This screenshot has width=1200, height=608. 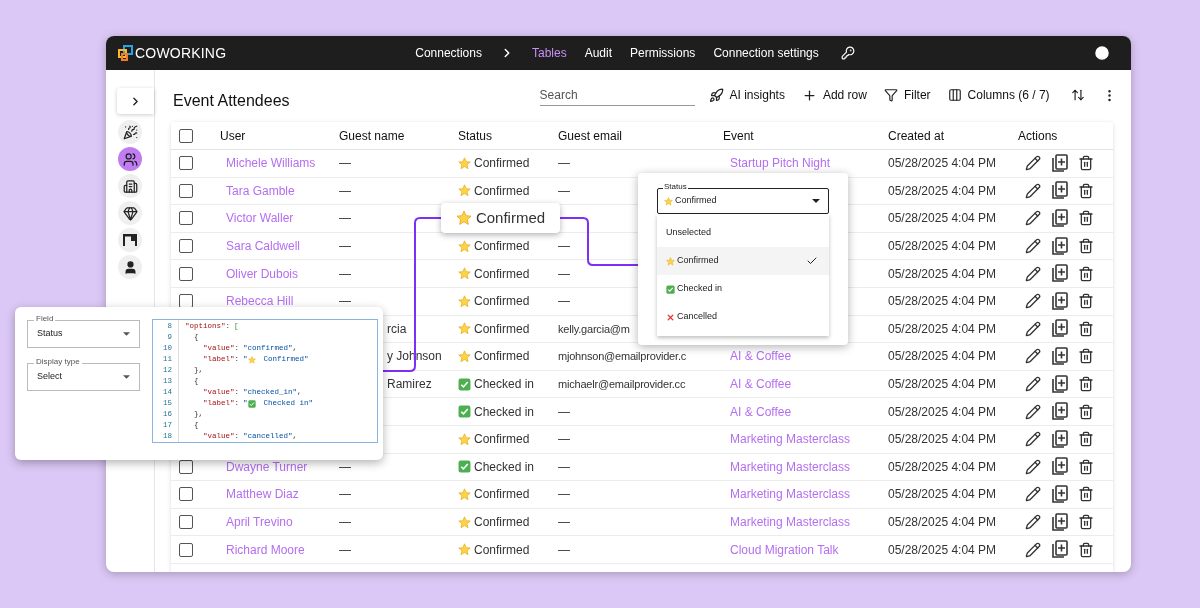 I want to click on toolbar-button: Add row, so click(x=834, y=95).